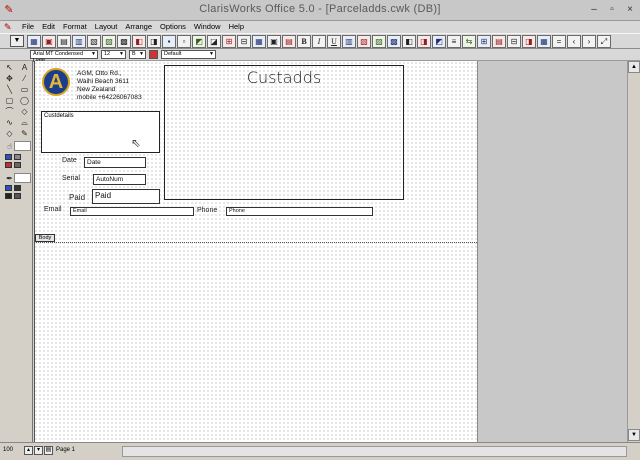 The height and width of the screenshot is (460, 640). What do you see at coordinates (9, 133) in the screenshot?
I see `diamond-tool-icon: ◇` at bounding box center [9, 133].